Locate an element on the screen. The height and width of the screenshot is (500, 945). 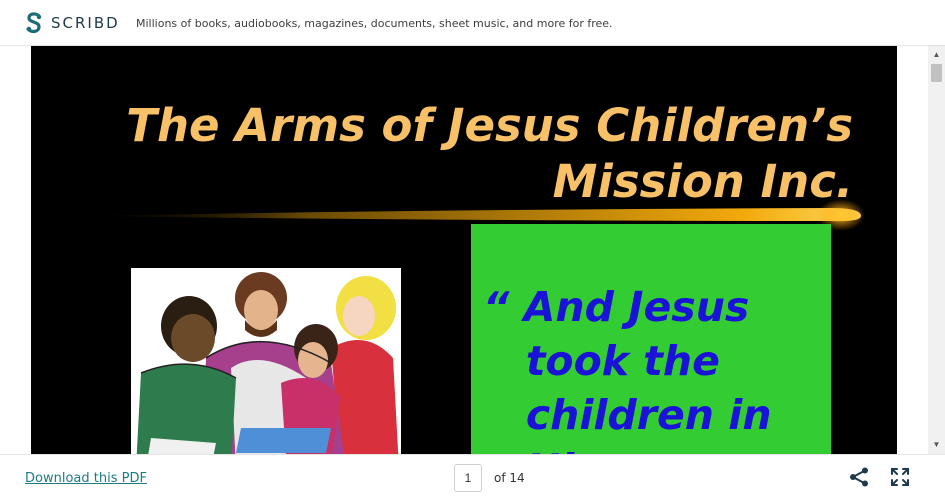
bottom-toolbar: Download this PDF of 14 is located at coordinates (472, 477).